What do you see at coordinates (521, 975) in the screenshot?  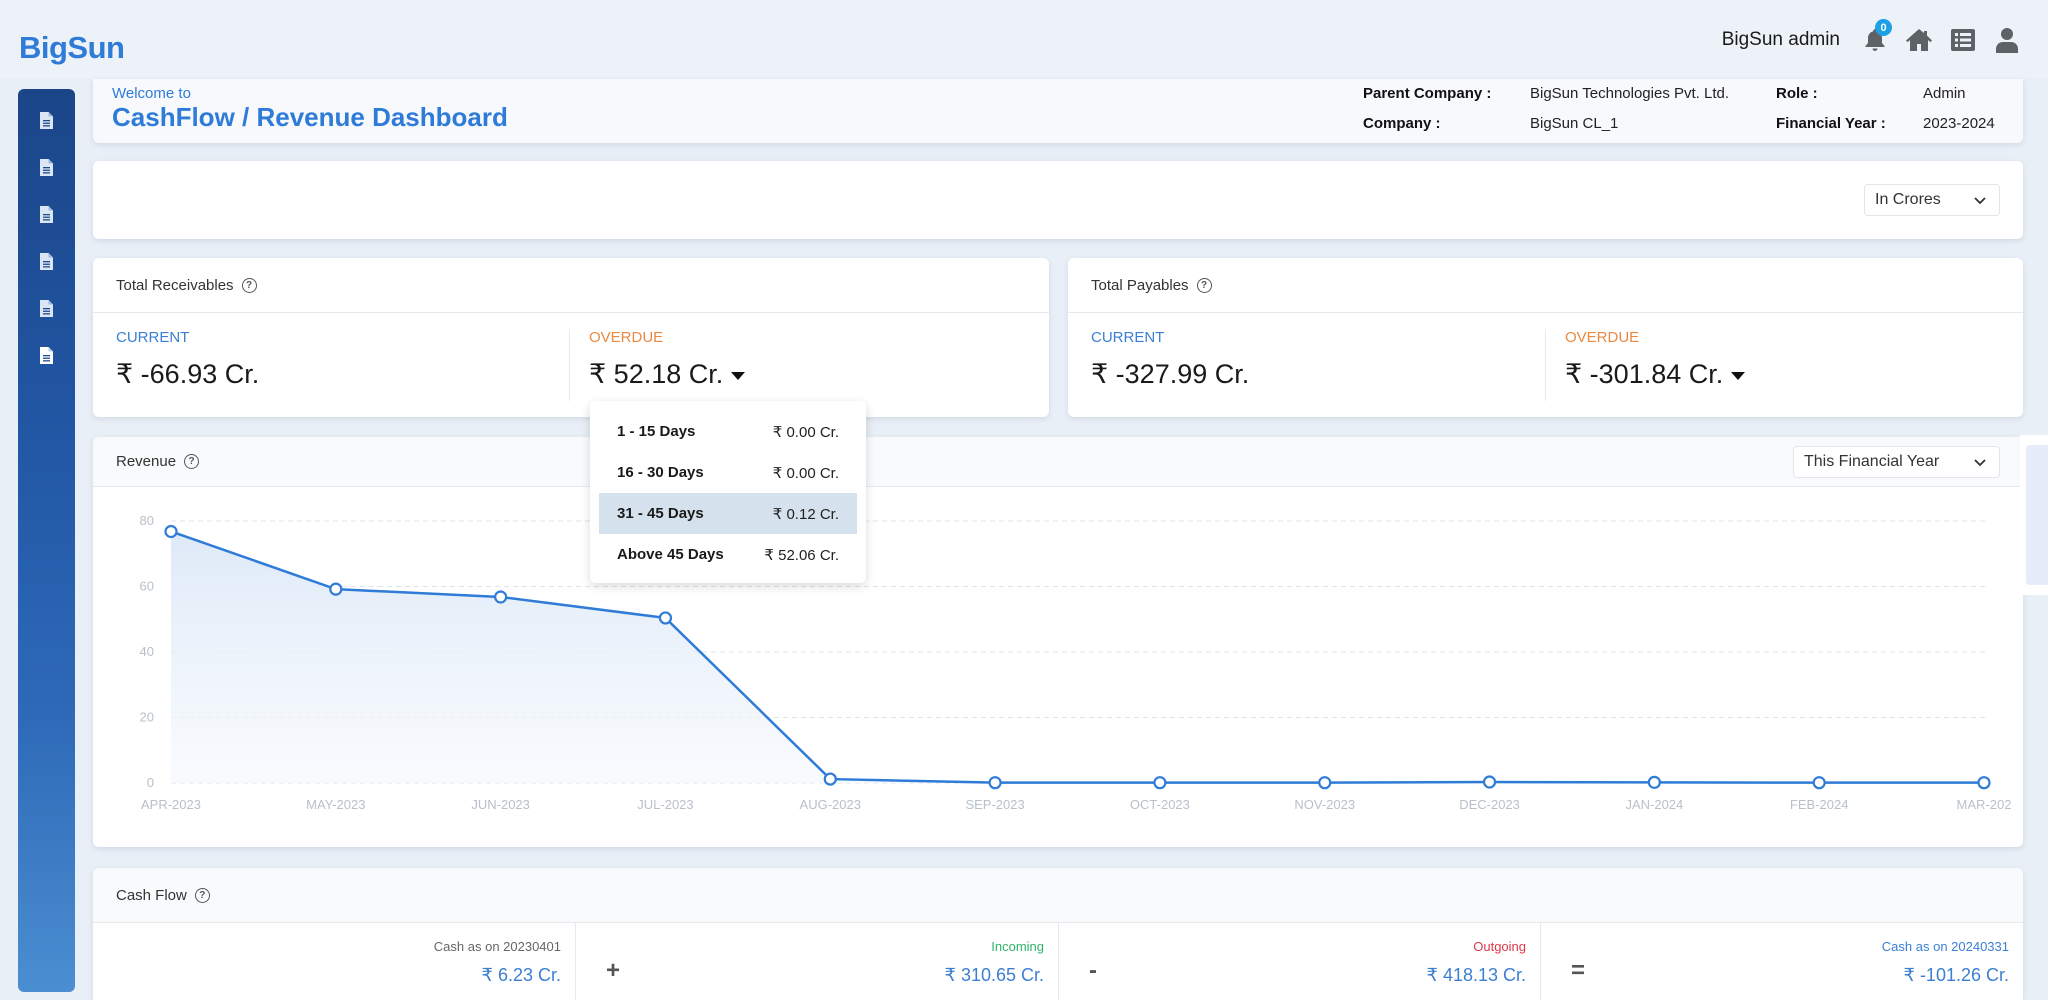 I see `cash-value: ₹ 6.23 Cr.` at bounding box center [521, 975].